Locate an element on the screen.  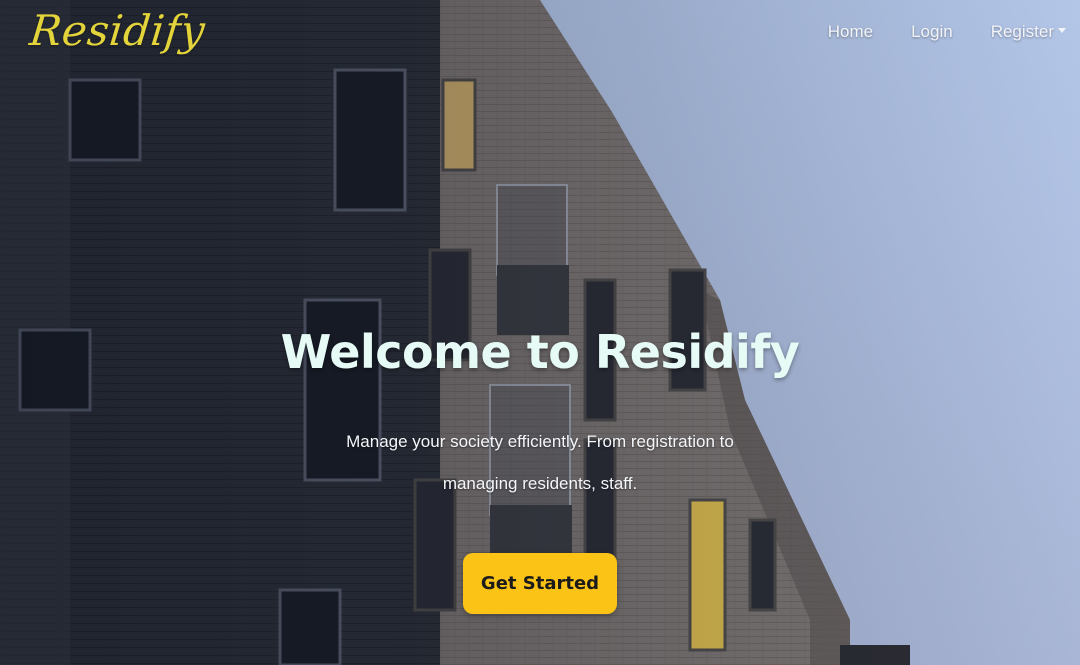
nav-home-link: Home is located at coordinates (850, 32).